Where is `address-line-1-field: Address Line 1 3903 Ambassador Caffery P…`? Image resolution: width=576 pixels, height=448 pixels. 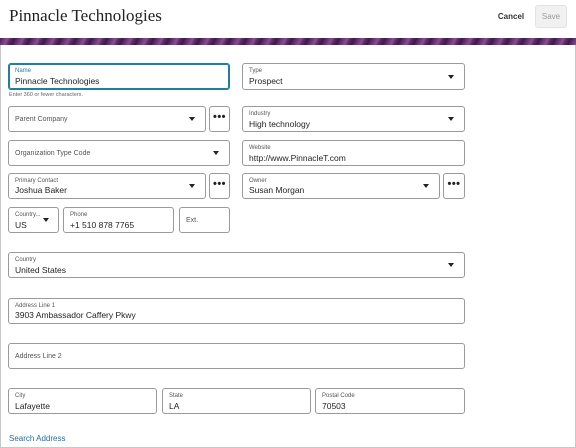 address-line-1-field: Address Line 1 3903 Ambassador Caffery P… is located at coordinates (236, 311).